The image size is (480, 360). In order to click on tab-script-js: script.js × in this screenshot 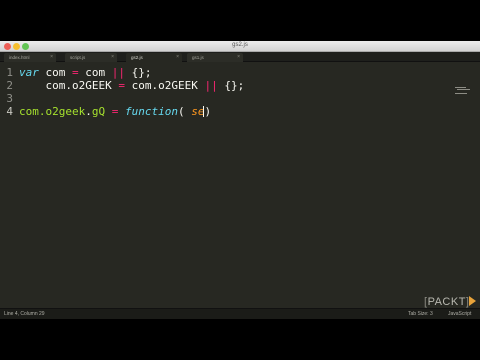, I will do `click(91, 57)`.